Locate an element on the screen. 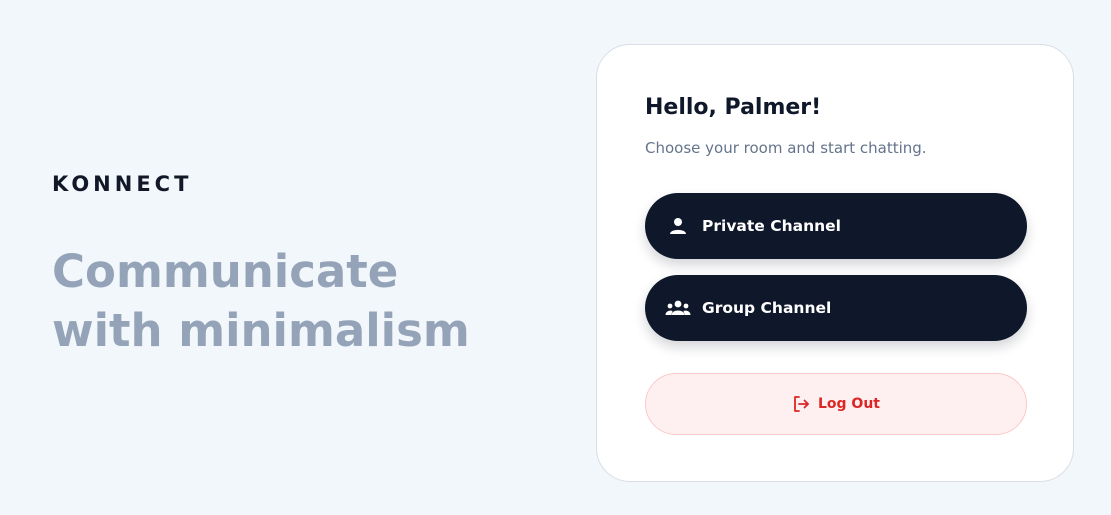  users-icon is located at coordinates (678, 308).